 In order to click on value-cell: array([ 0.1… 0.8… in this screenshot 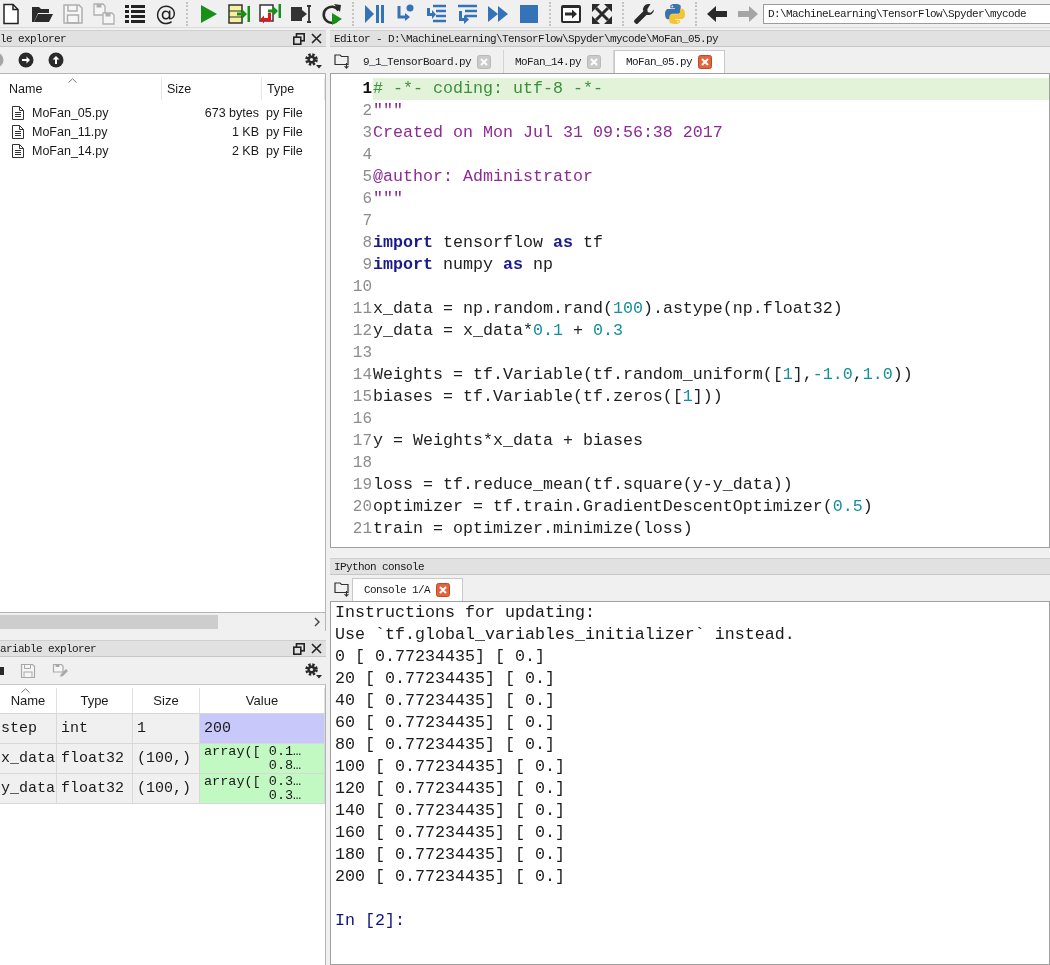, I will do `click(262, 759)`.